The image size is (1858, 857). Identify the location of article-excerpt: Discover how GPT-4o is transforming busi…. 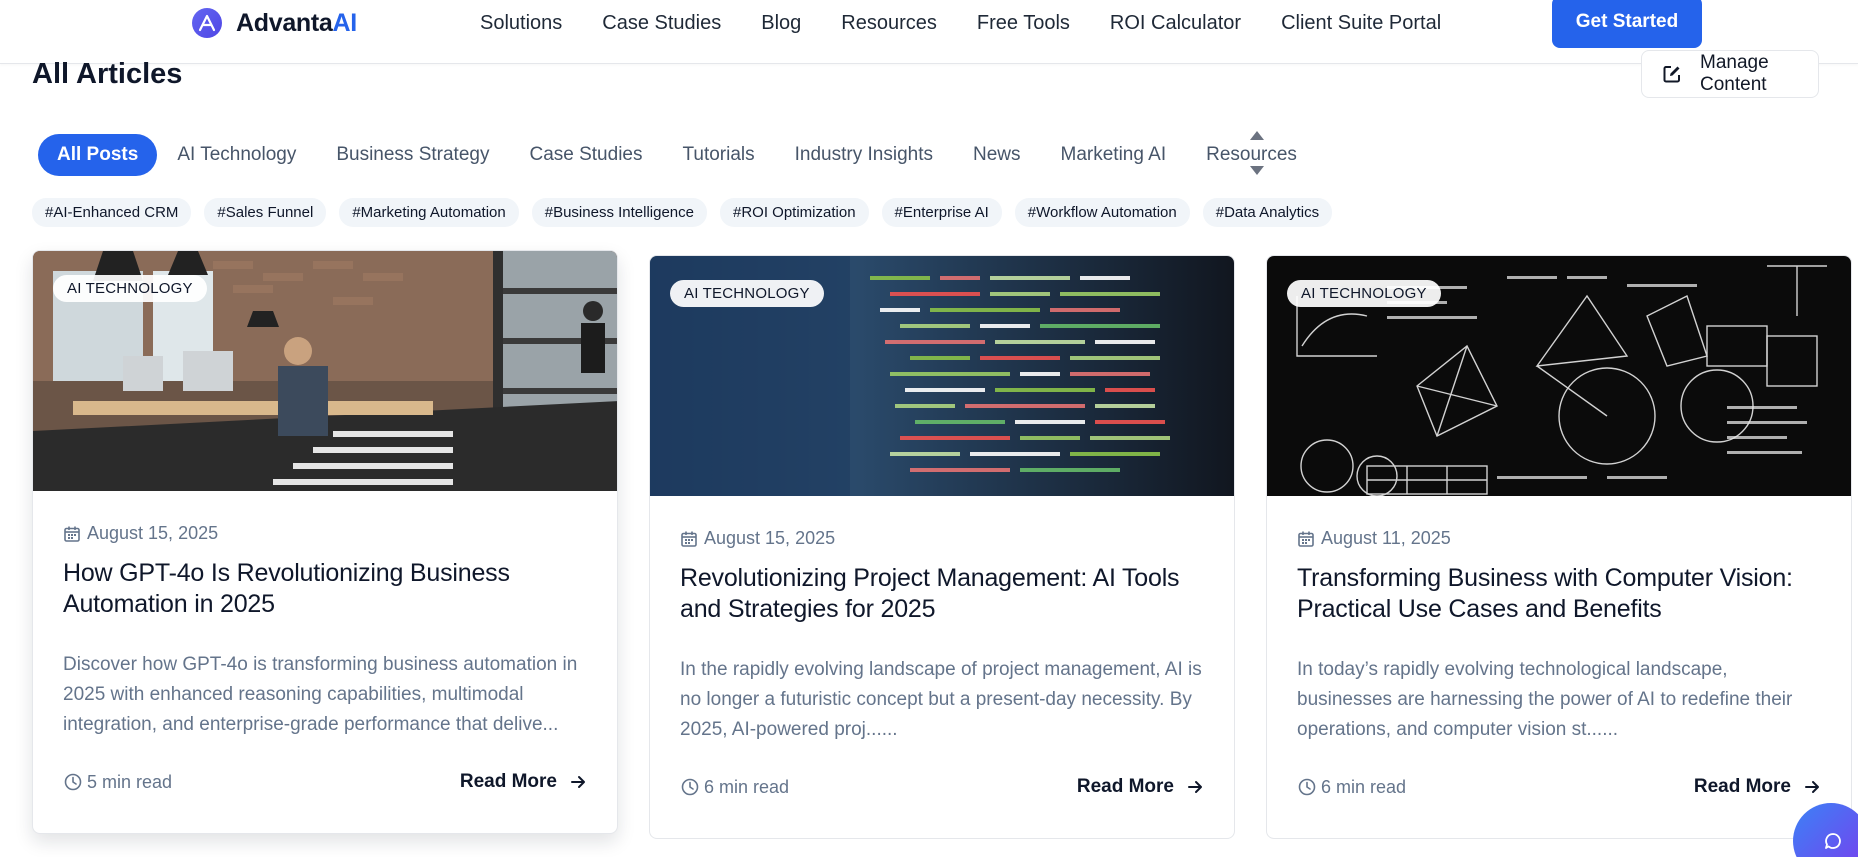
(320, 694).